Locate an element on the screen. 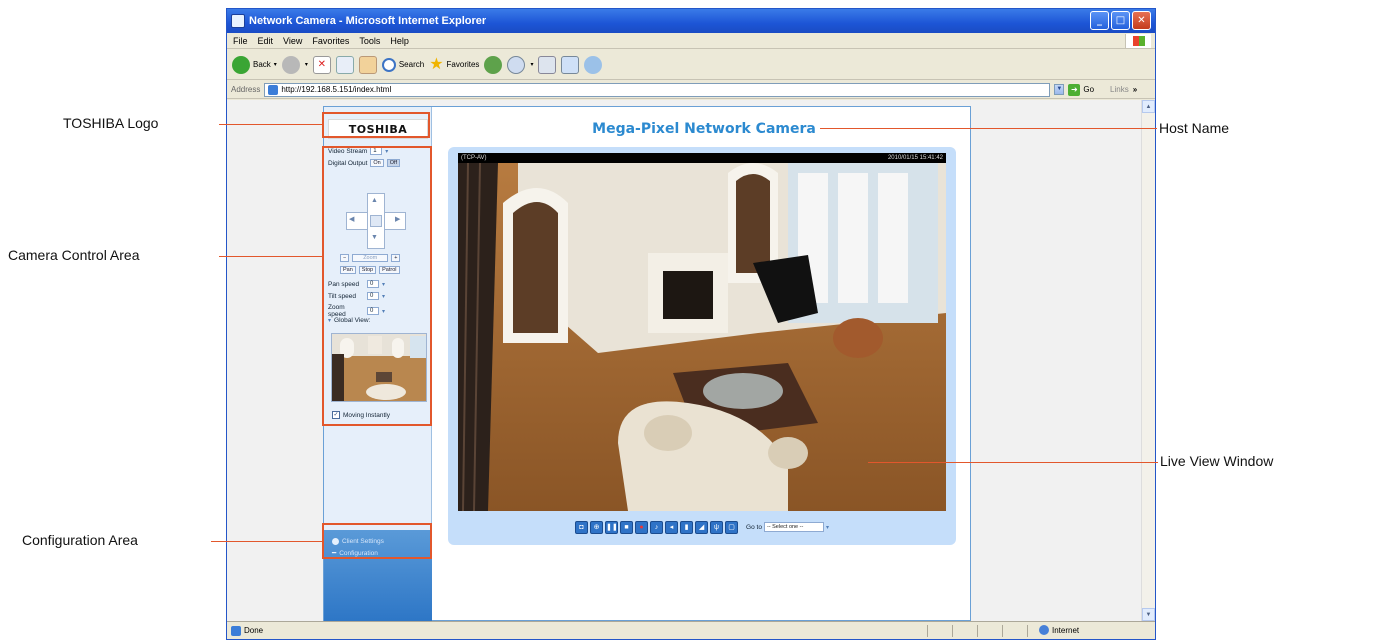 The image size is (1374, 640). logo-highlight-box is located at coordinates (376, 125).